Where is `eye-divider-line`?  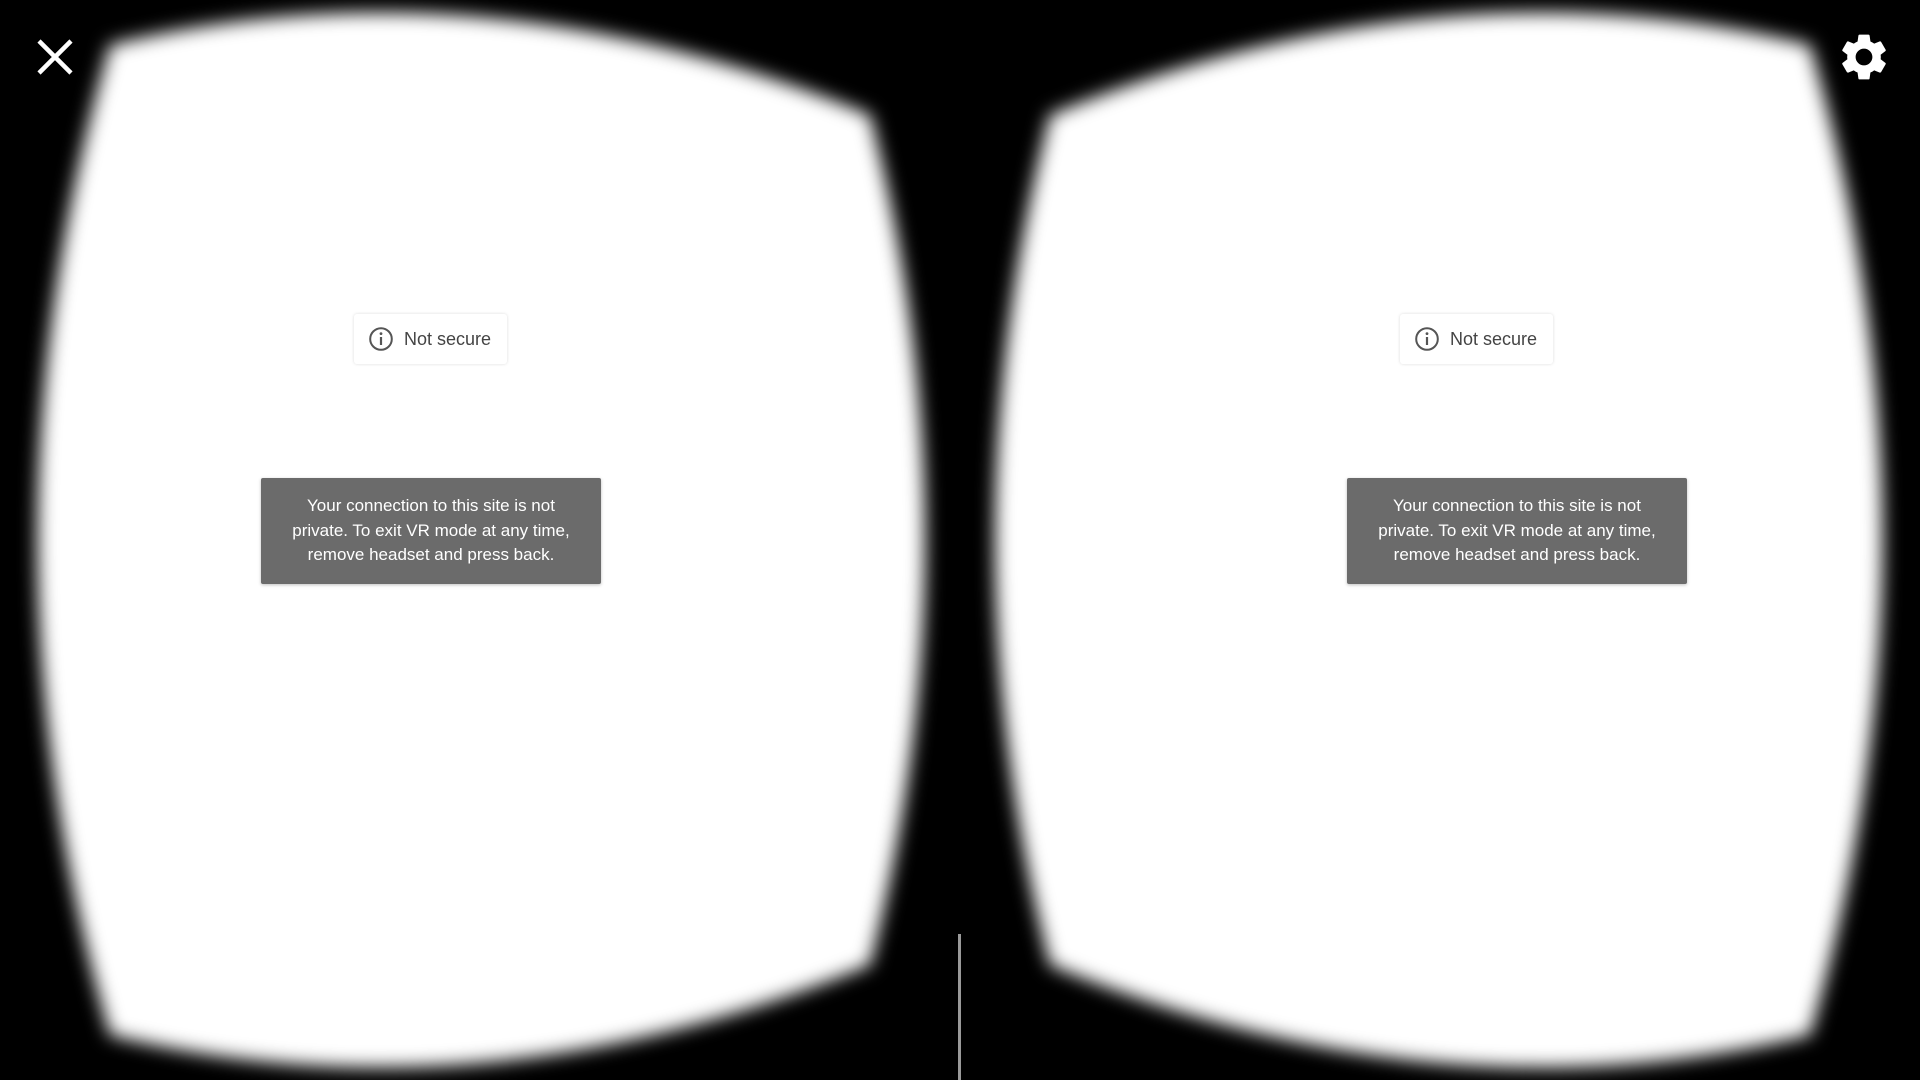 eye-divider-line is located at coordinates (959, 1007).